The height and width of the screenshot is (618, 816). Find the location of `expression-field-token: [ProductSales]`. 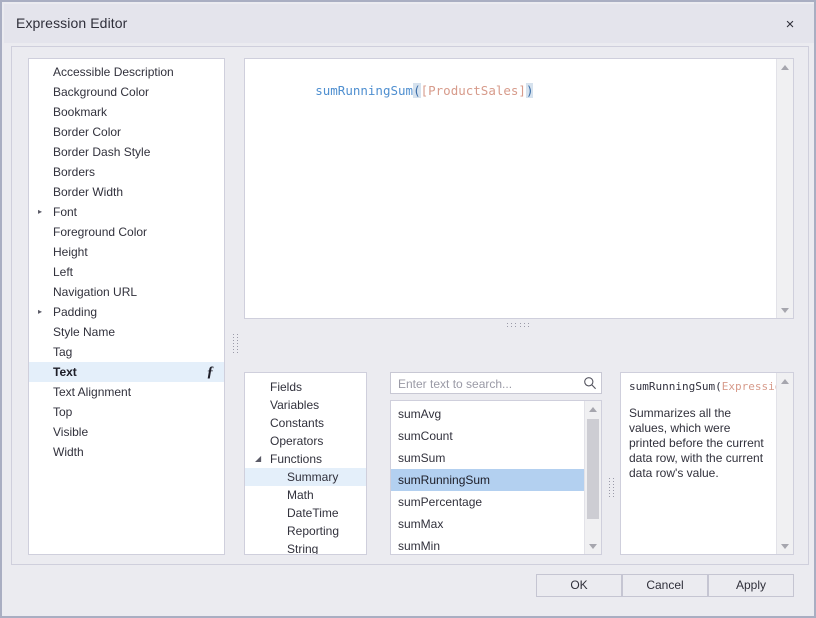

expression-field-token: [ProductSales] is located at coordinates (473, 90).